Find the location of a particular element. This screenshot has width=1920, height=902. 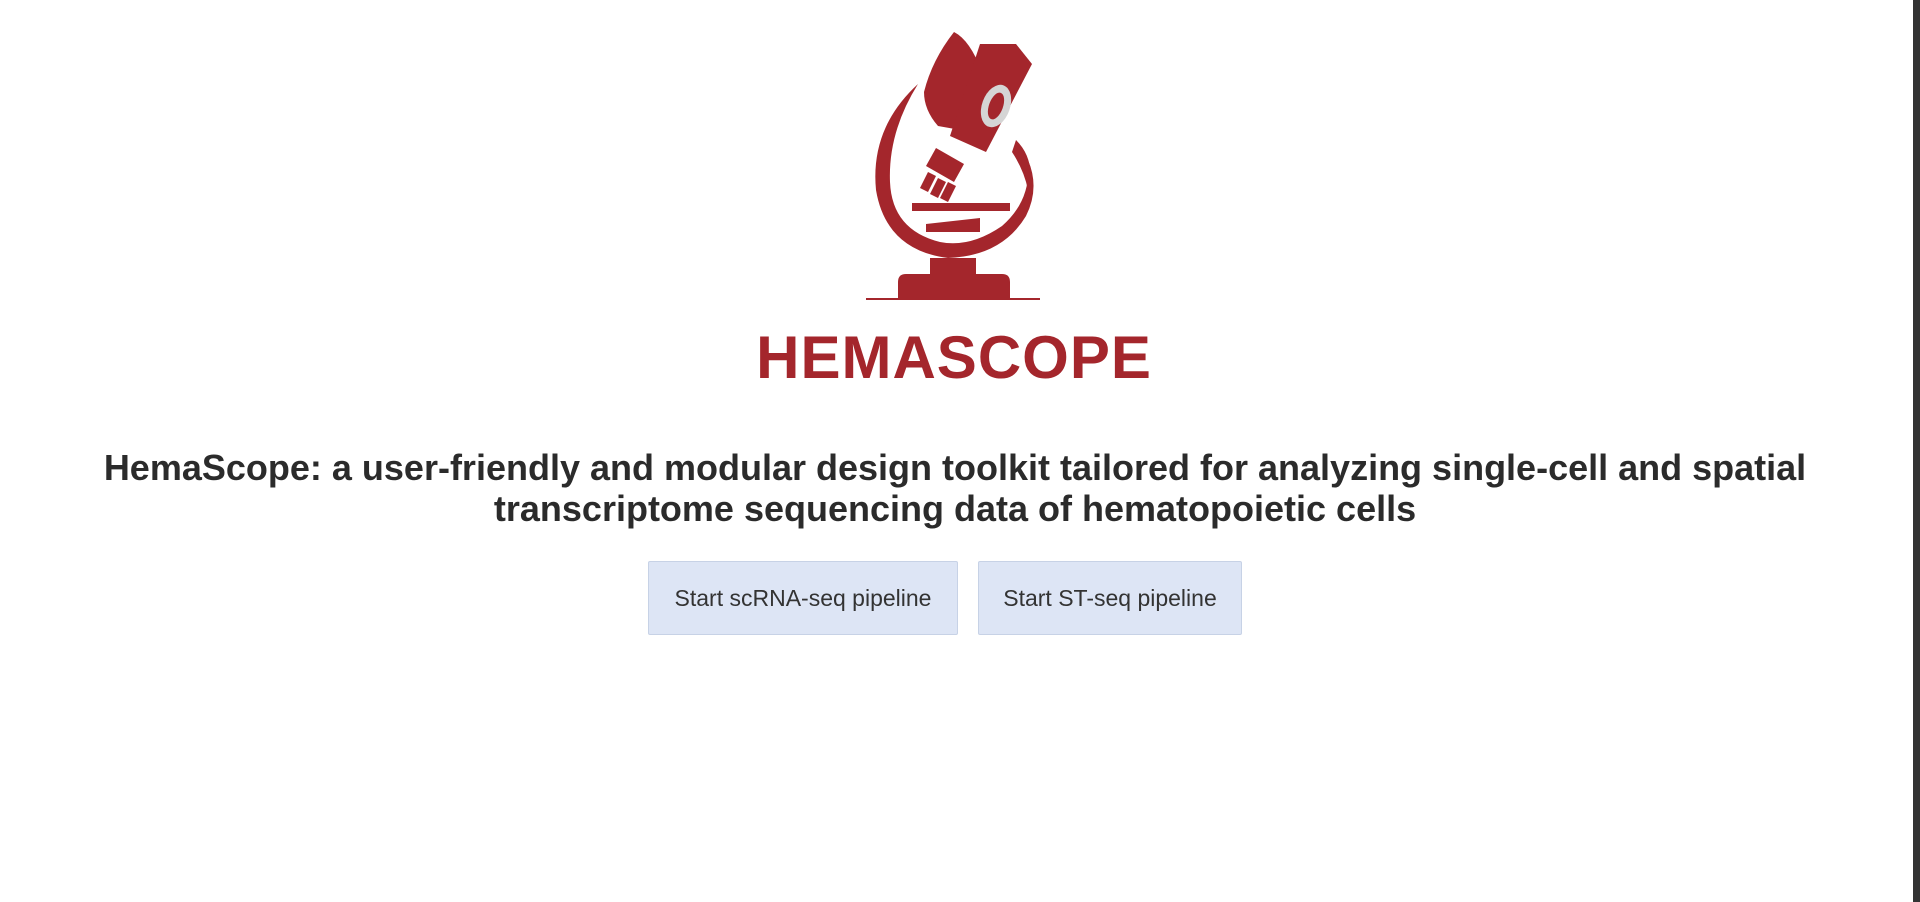

start-st-seq-button: Start ST-seq pipeline is located at coordinates (1110, 598).